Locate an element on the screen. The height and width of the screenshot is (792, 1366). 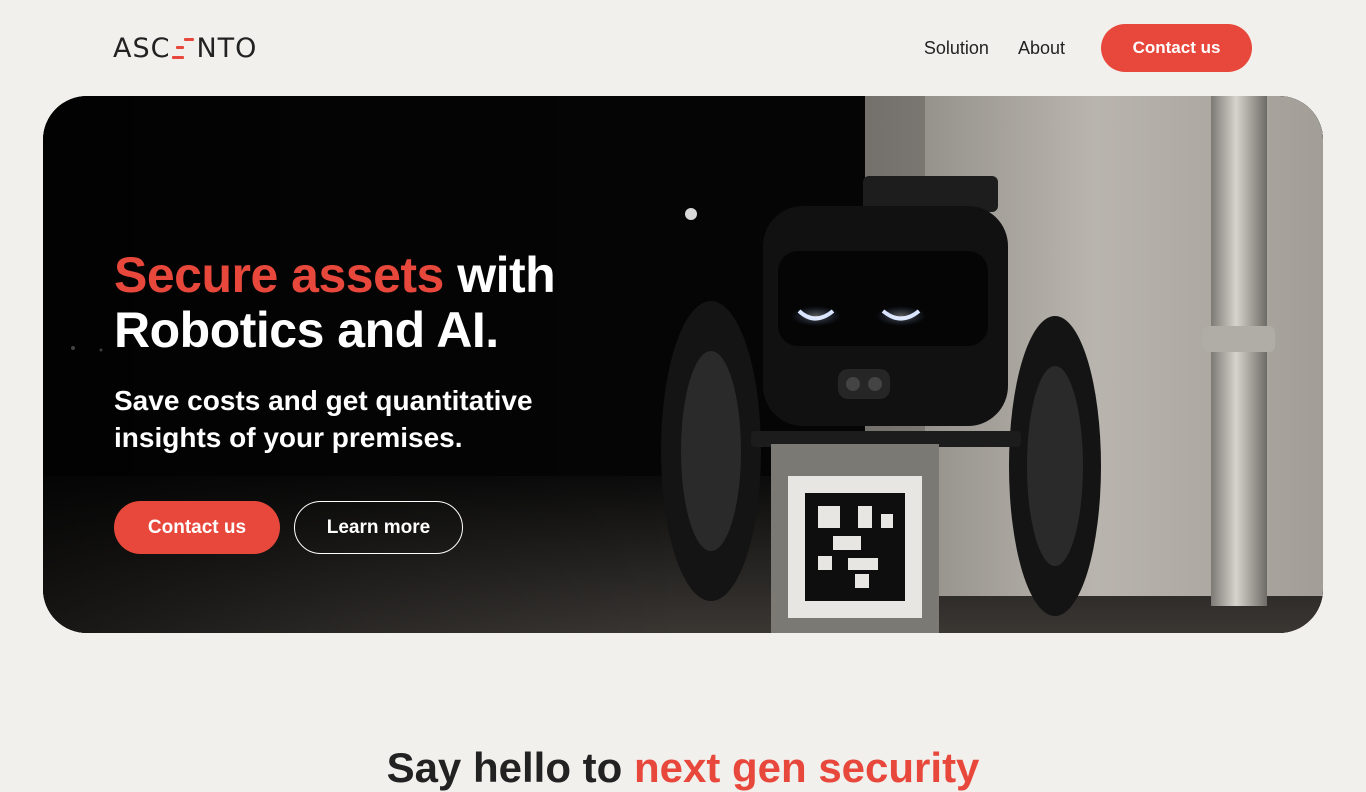
nav-link-about: About is located at coordinates (1041, 48).